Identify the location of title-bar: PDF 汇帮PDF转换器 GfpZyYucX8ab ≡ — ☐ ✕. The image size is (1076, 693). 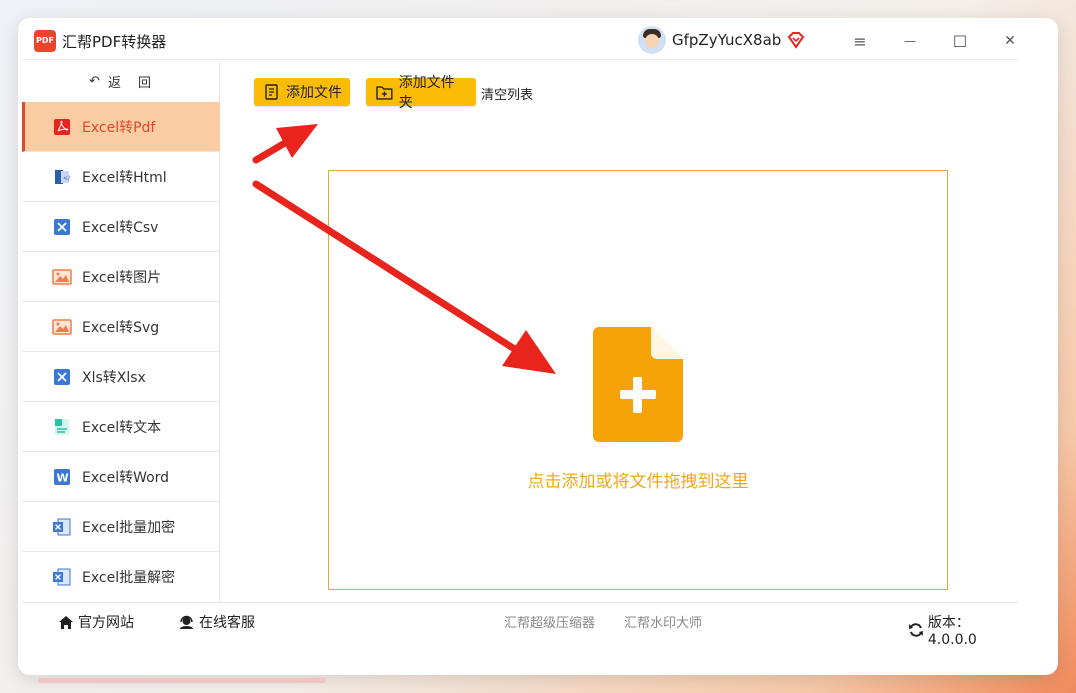
(520, 41).